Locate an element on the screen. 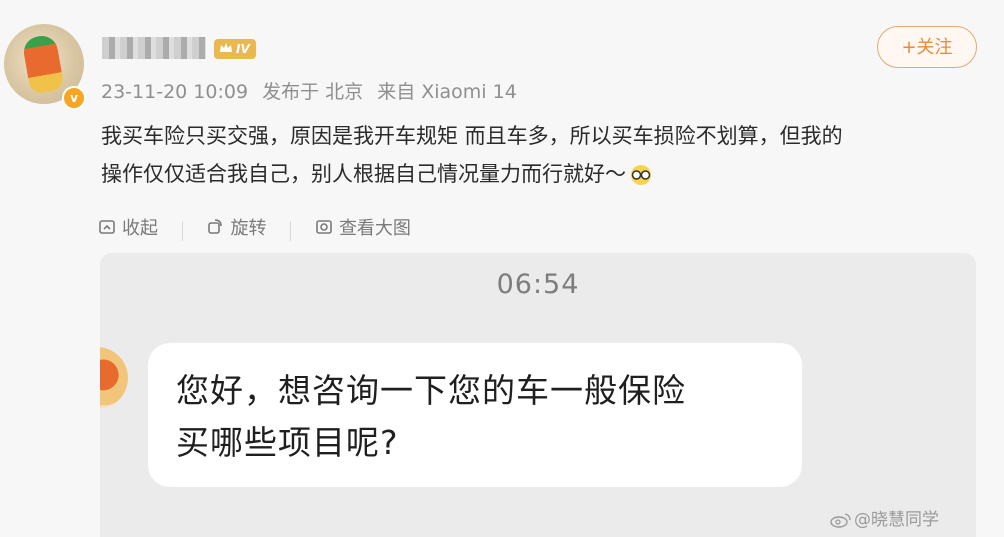 This screenshot has height=537, width=1004. view-large-icon is located at coordinates (324, 227).